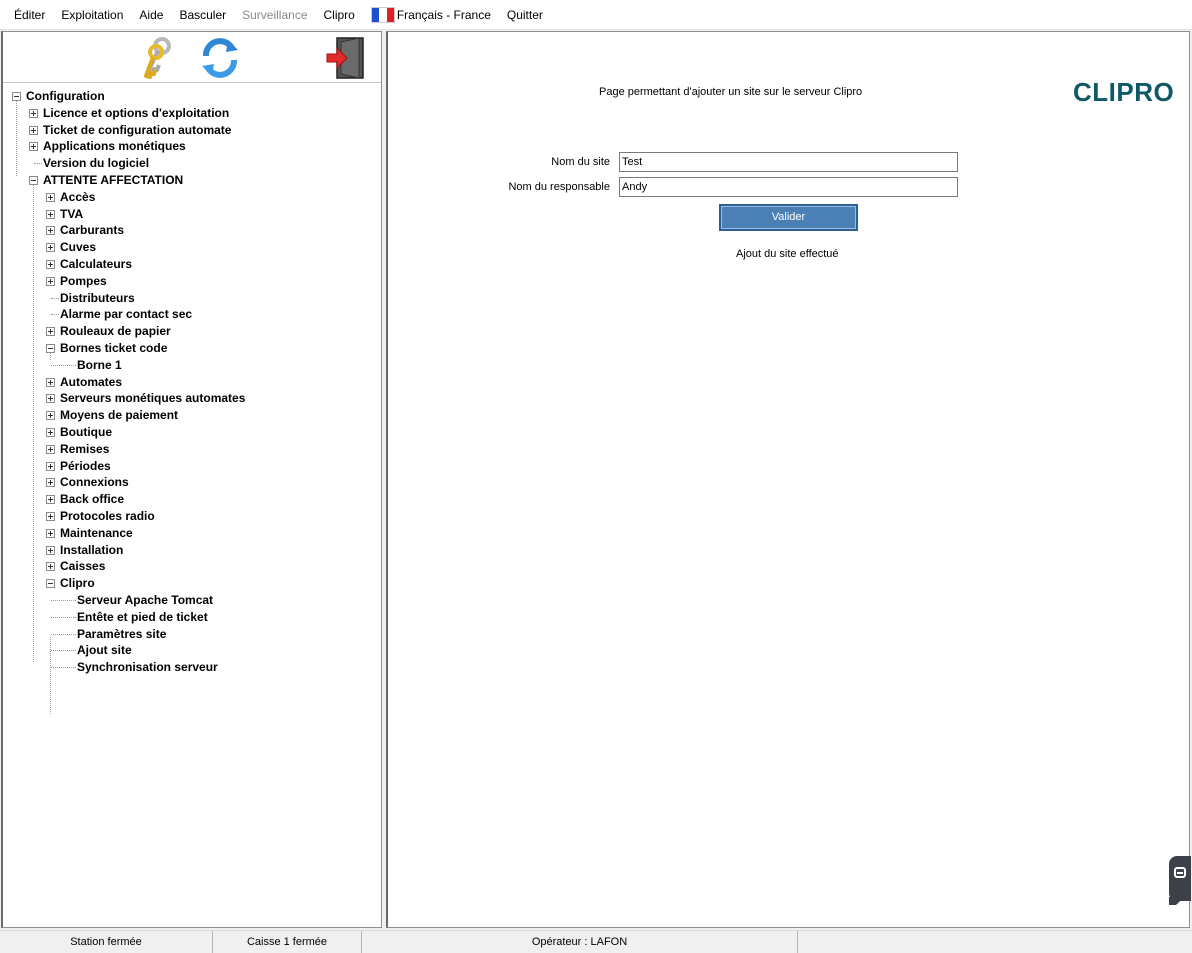 This screenshot has height=953, width=1192. Describe the element at coordinates (339, 15) in the screenshot. I see `menu-clipro: Clipro` at that location.